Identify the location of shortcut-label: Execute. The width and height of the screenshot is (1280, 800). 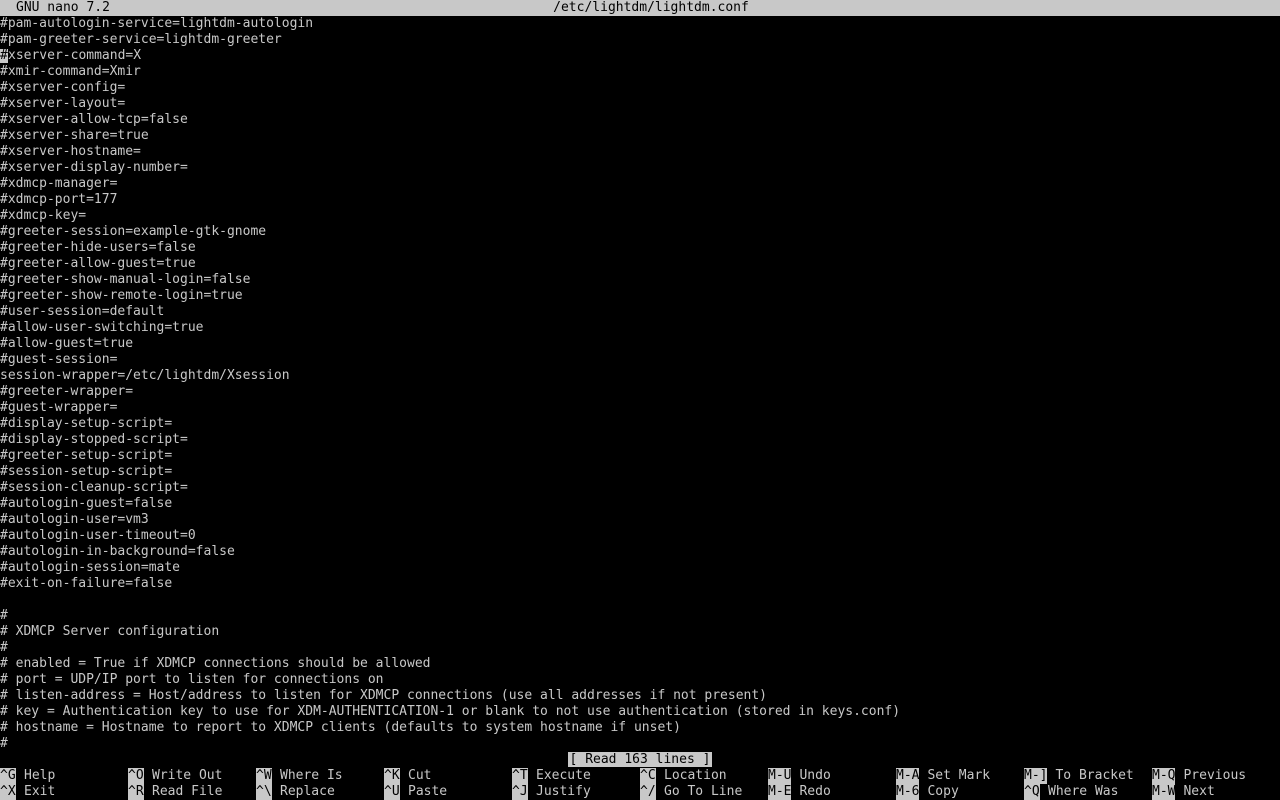
(563, 775).